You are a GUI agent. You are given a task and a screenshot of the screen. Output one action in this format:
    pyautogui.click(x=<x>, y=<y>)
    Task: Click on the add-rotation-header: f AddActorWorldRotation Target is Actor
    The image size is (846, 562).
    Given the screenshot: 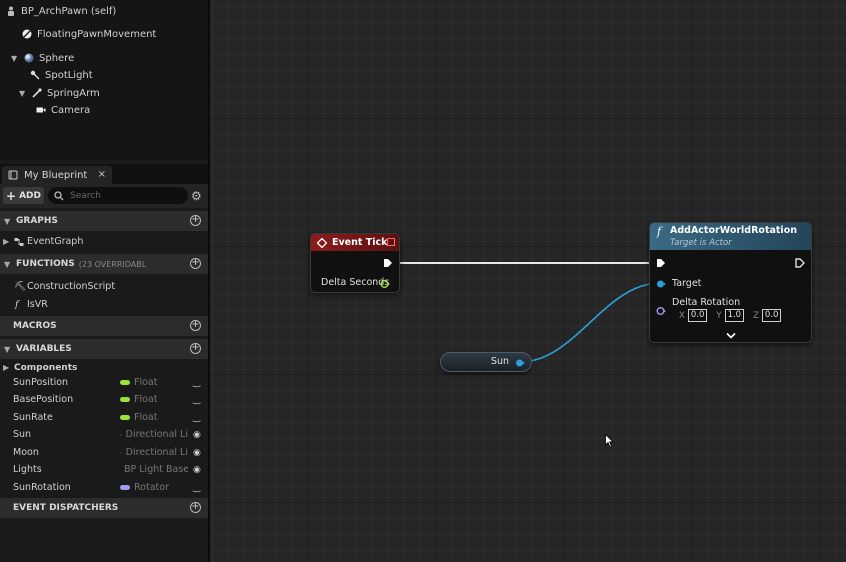 What is the action you would take?
    pyautogui.click(x=730, y=236)
    